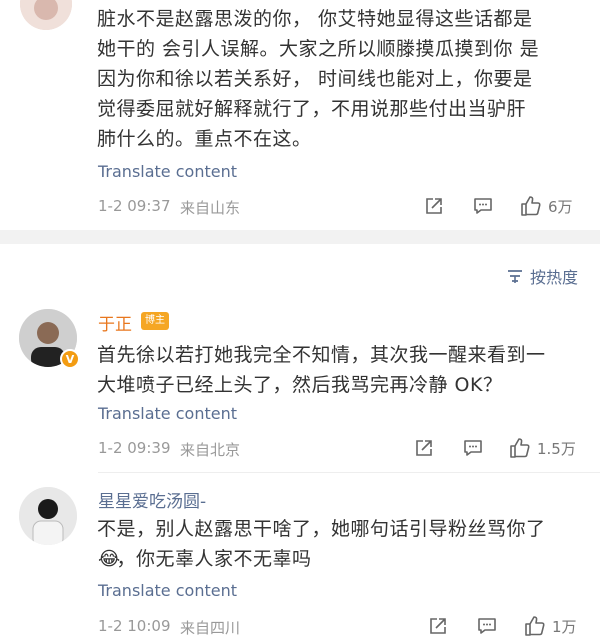 The width and height of the screenshot is (600, 640). What do you see at coordinates (152, 499) in the screenshot?
I see `username: 星星爱吃汤圆-` at bounding box center [152, 499].